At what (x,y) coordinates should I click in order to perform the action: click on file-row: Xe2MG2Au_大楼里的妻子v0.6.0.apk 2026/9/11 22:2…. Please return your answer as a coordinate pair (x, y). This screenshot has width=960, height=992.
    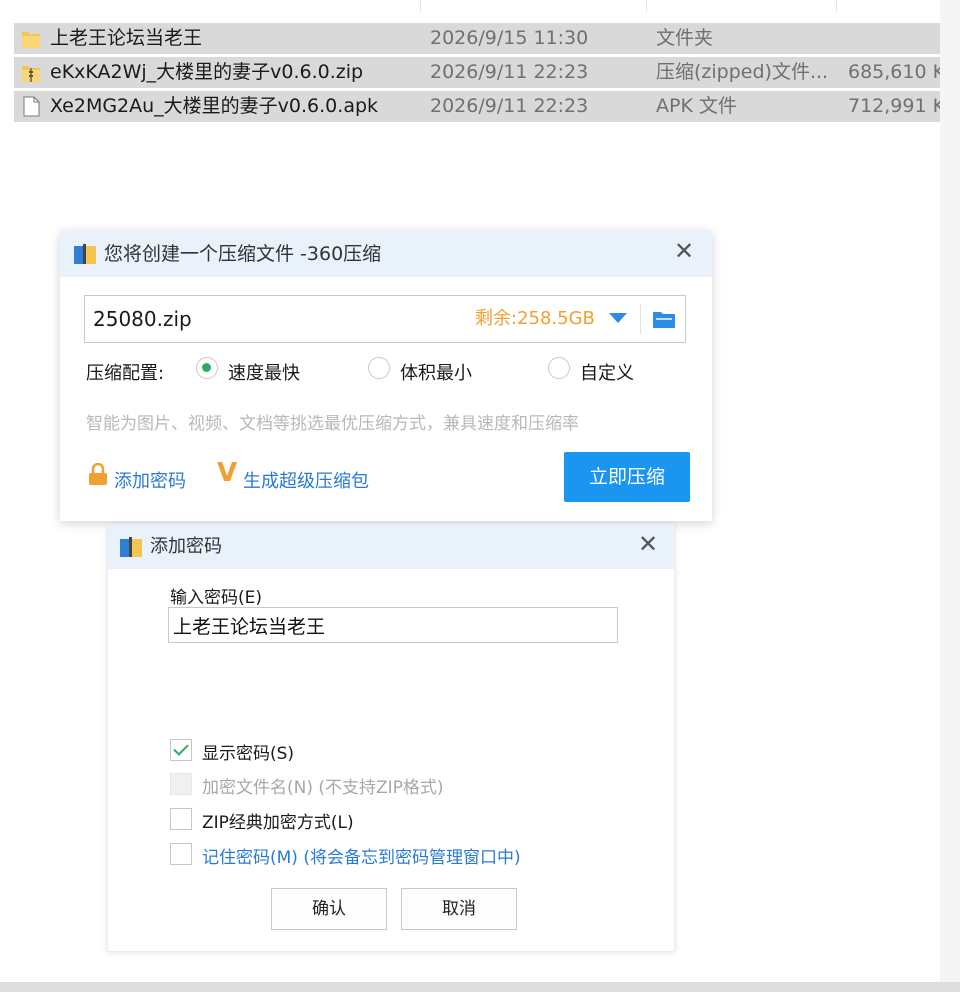
    Looking at the image, I should click on (479, 106).